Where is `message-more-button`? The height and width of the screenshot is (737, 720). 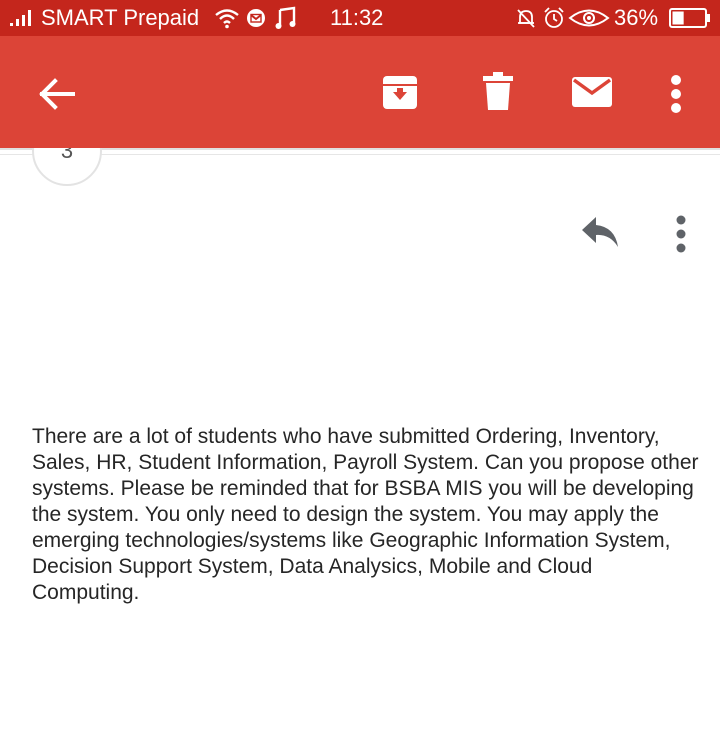
message-more-button is located at coordinates (681, 234).